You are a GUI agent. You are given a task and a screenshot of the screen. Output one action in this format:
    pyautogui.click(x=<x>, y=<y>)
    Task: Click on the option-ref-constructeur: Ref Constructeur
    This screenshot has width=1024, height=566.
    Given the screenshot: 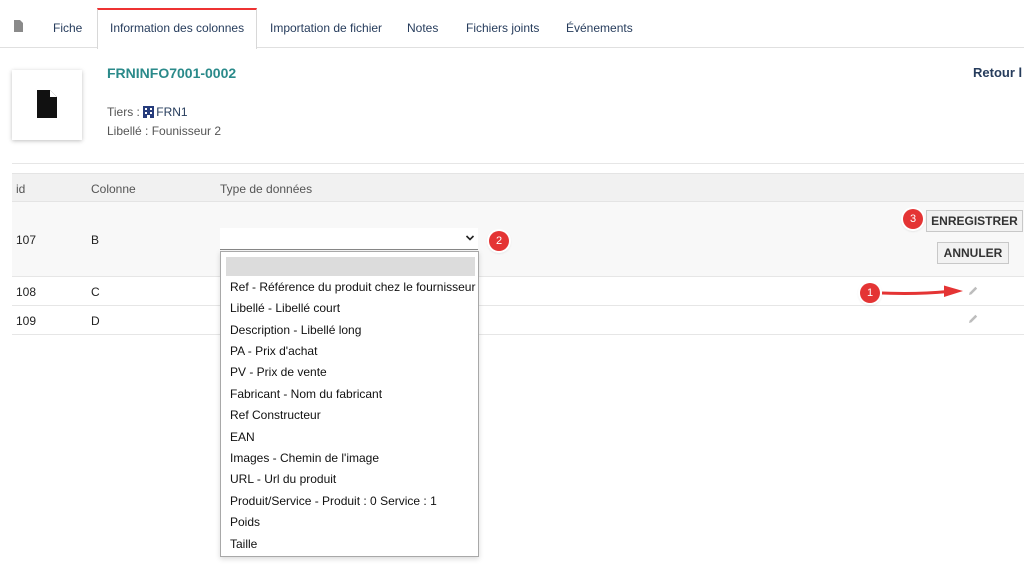 What is the action you would take?
    pyautogui.click(x=275, y=415)
    